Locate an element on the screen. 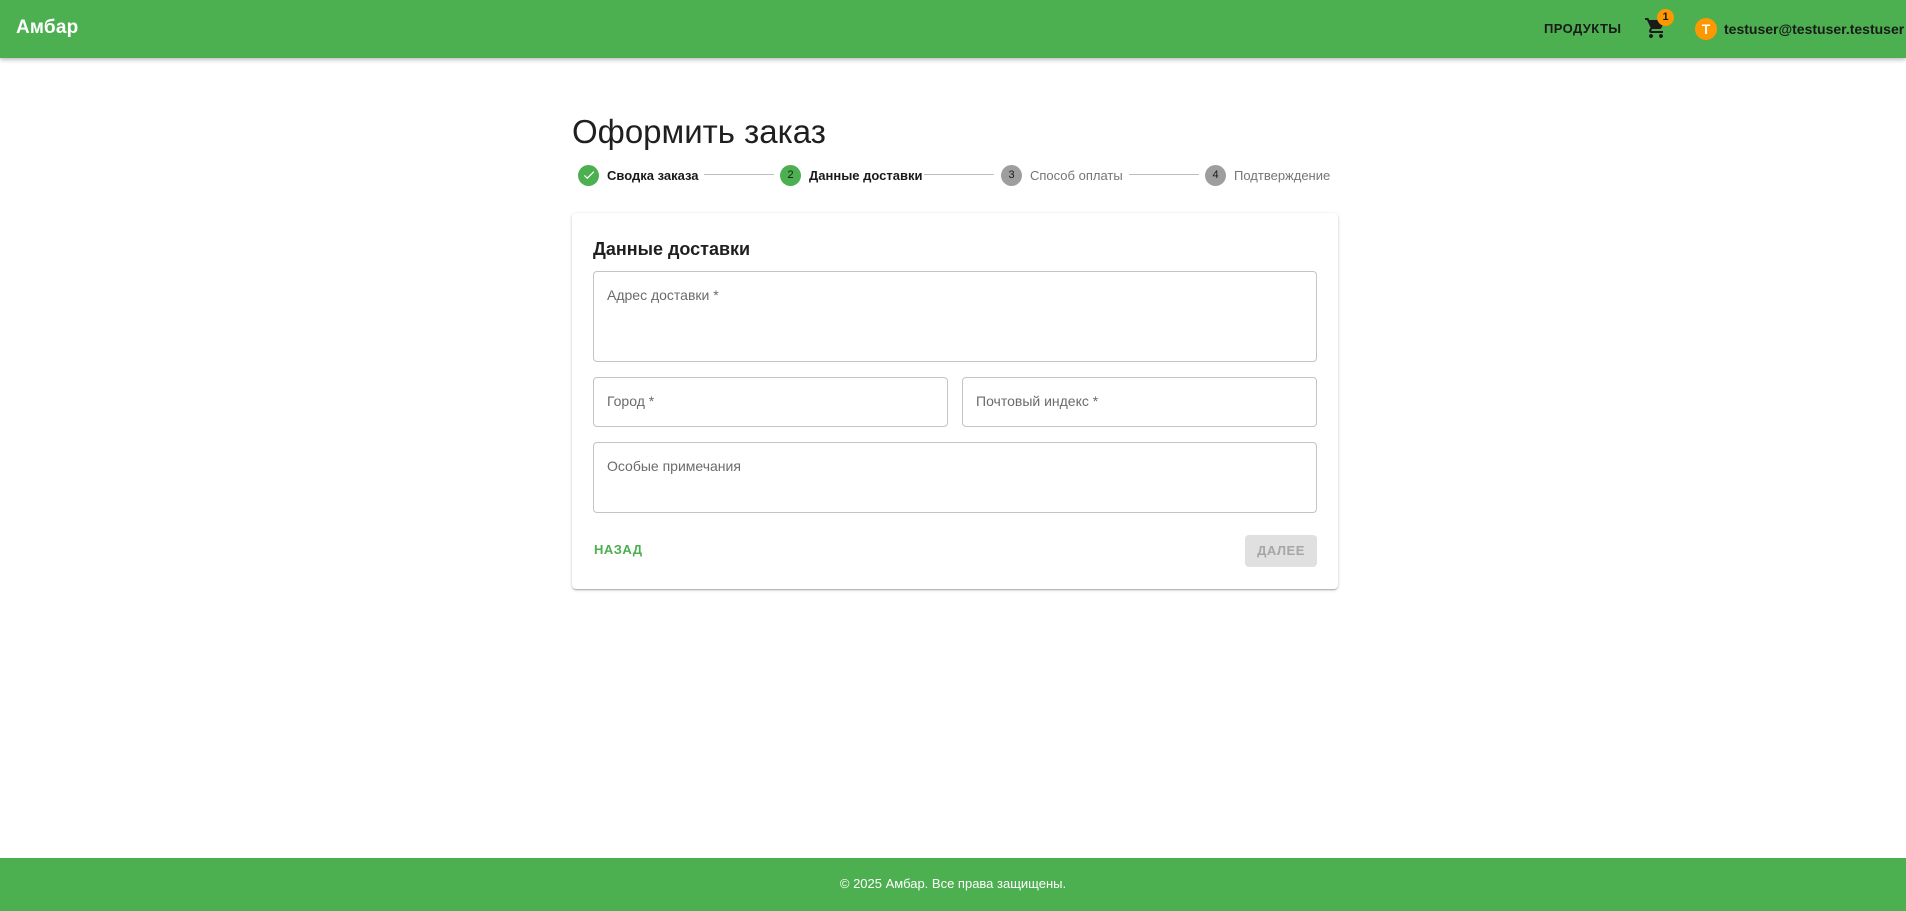  user-menu: T testuser@testuser.testuser is located at coordinates (1799, 29).